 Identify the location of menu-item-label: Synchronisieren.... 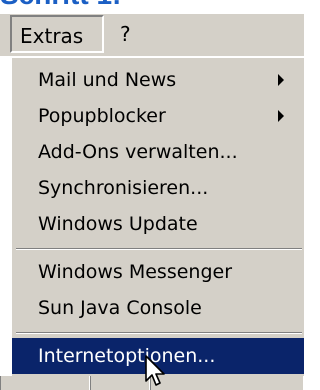
(123, 188).